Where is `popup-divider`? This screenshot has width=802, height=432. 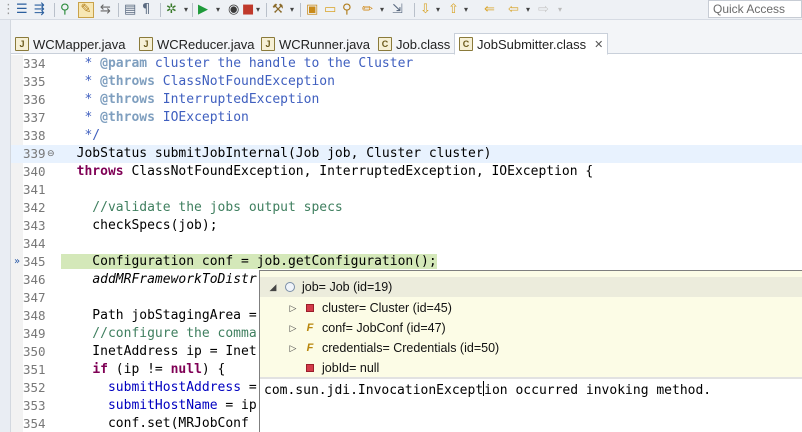 popup-divider is located at coordinates (531, 378).